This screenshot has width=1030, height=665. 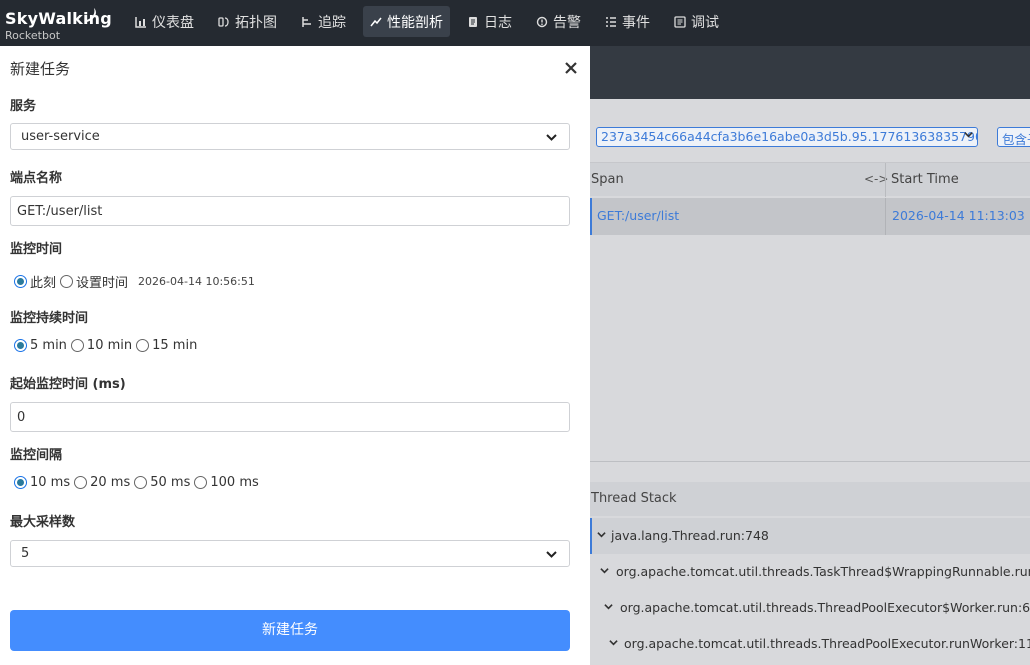 What do you see at coordinates (810, 536) in the screenshot?
I see `stack-frame-row: java.lang.Thread.run:748` at bounding box center [810, 536].